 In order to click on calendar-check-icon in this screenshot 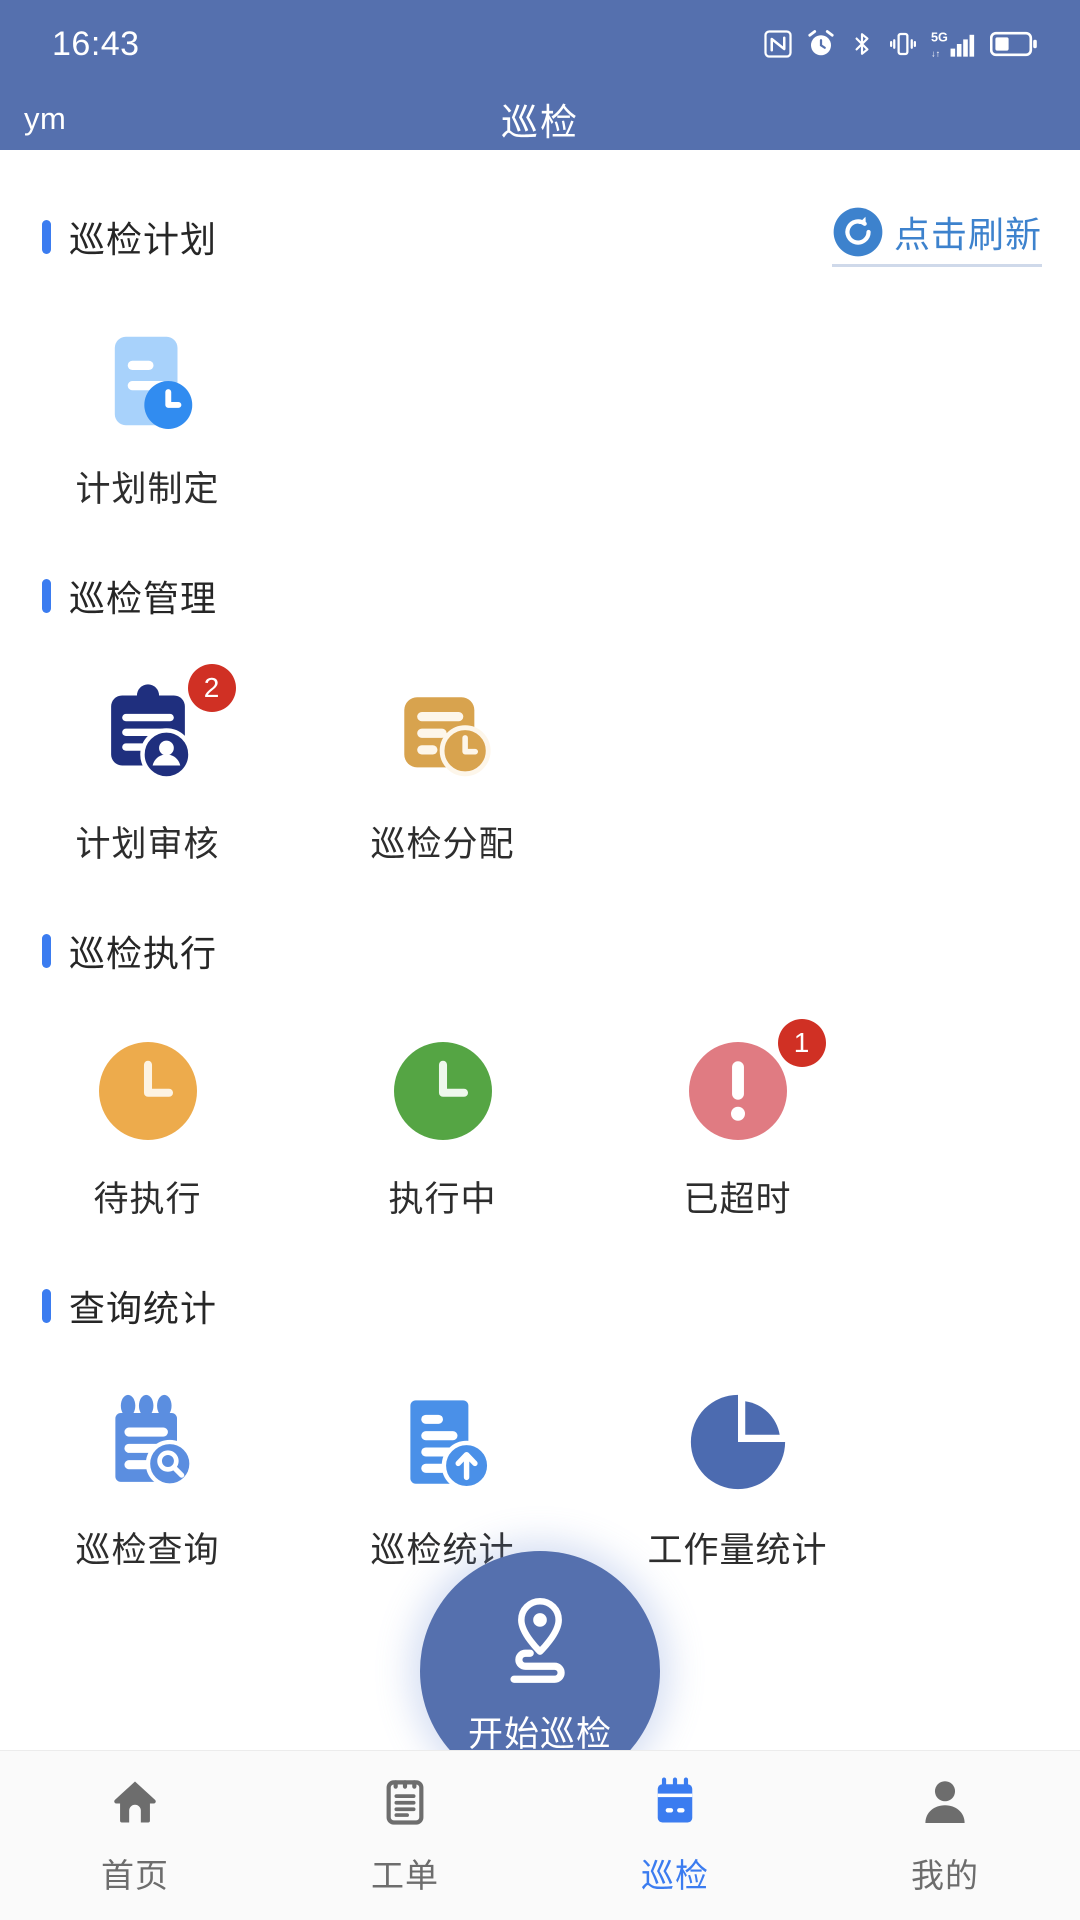, I will do `click(675, 1804)`.